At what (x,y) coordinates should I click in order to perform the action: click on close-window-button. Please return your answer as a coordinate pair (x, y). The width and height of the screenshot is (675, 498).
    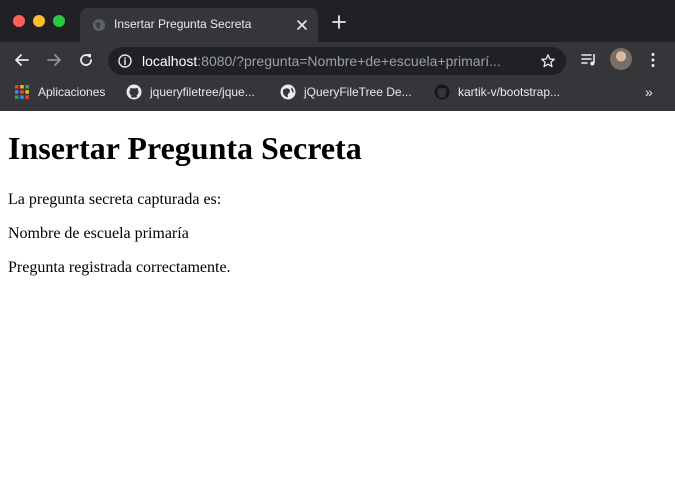
    Looking at the image, I should click on (19, 21).